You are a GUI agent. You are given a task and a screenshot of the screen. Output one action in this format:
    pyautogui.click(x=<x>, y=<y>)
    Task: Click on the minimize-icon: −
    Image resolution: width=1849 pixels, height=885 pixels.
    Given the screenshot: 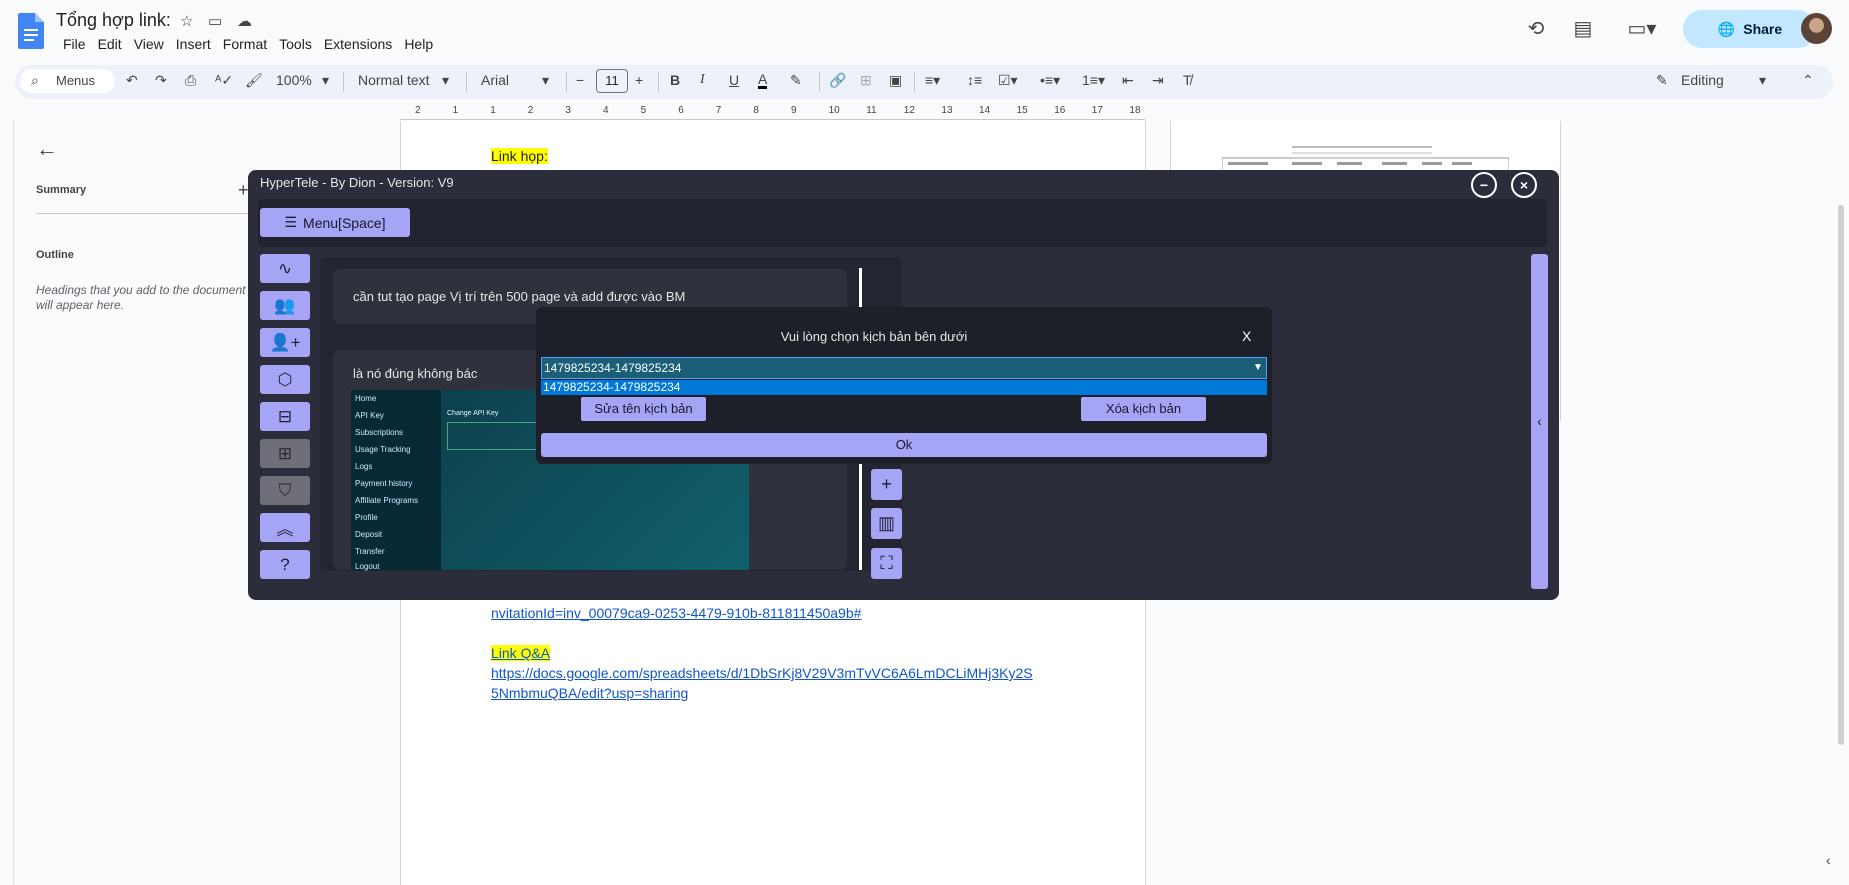 What is the action you would take?
    pyautogui.click(x=1484, y=185)
    